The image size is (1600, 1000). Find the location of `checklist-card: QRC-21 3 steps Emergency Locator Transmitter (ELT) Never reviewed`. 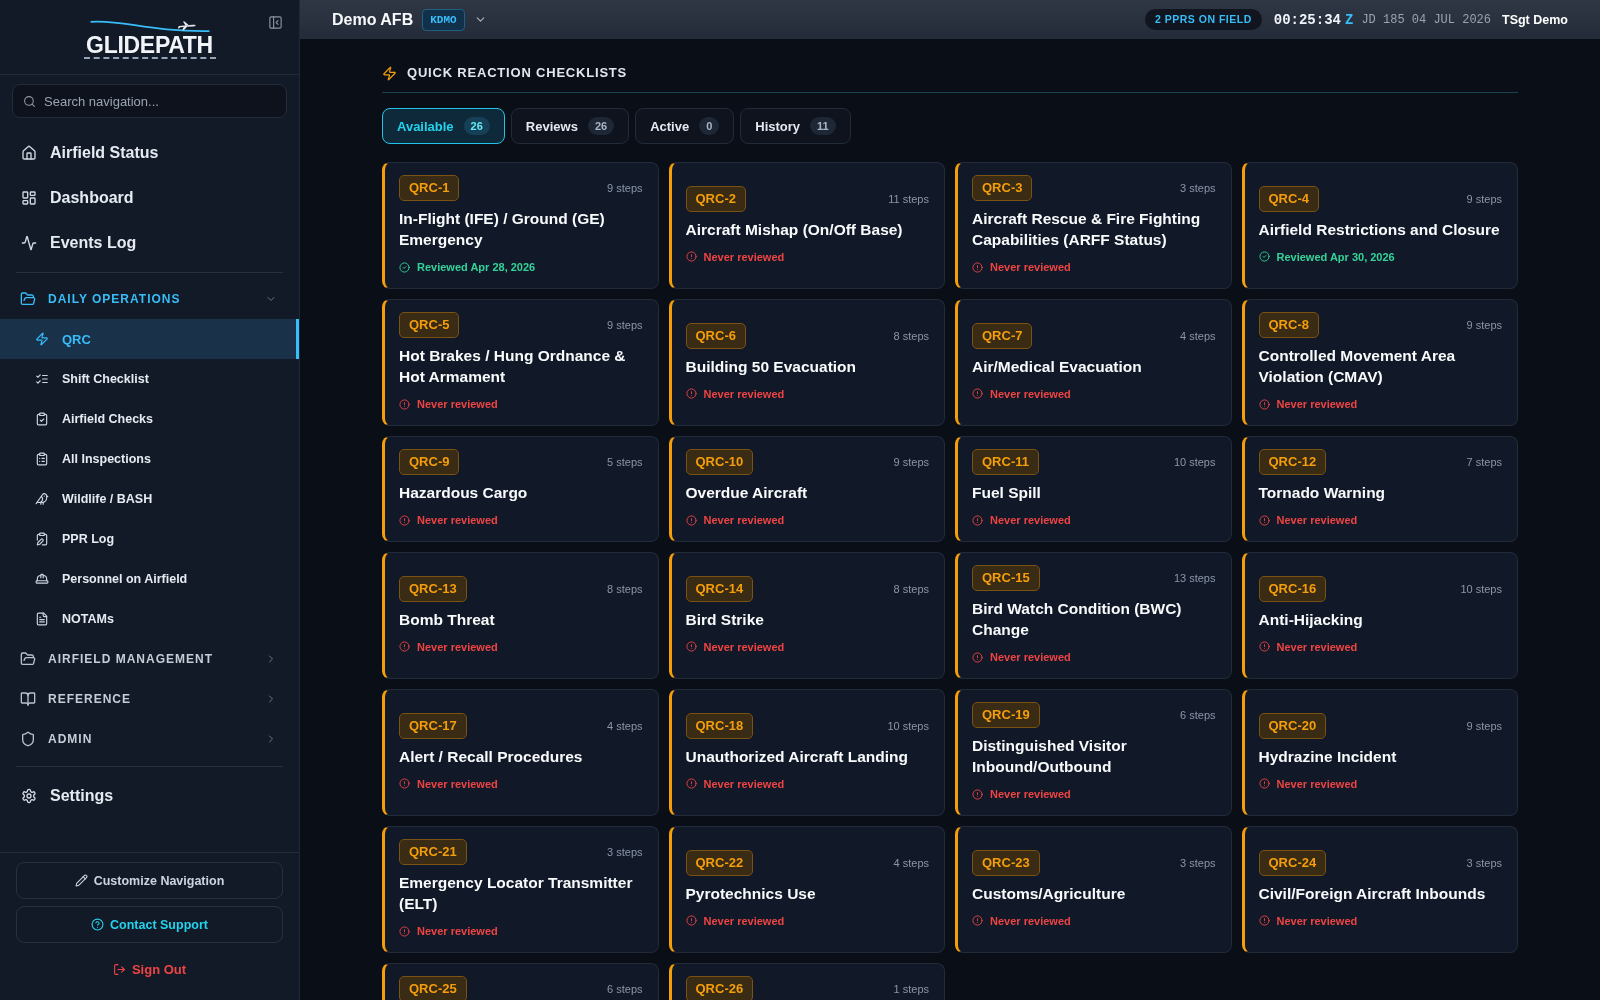

checklist-card: QRC-21 3 steps Emergency Locator Transmitter (ELT) Never reviewed is located at coordinates (520, 889).